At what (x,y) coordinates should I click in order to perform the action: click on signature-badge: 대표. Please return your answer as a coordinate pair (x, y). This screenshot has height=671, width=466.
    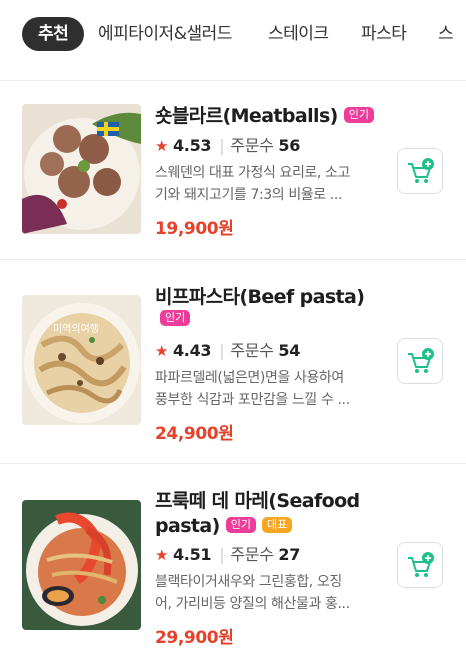
    Looking at the image, I should click on (277, 524).